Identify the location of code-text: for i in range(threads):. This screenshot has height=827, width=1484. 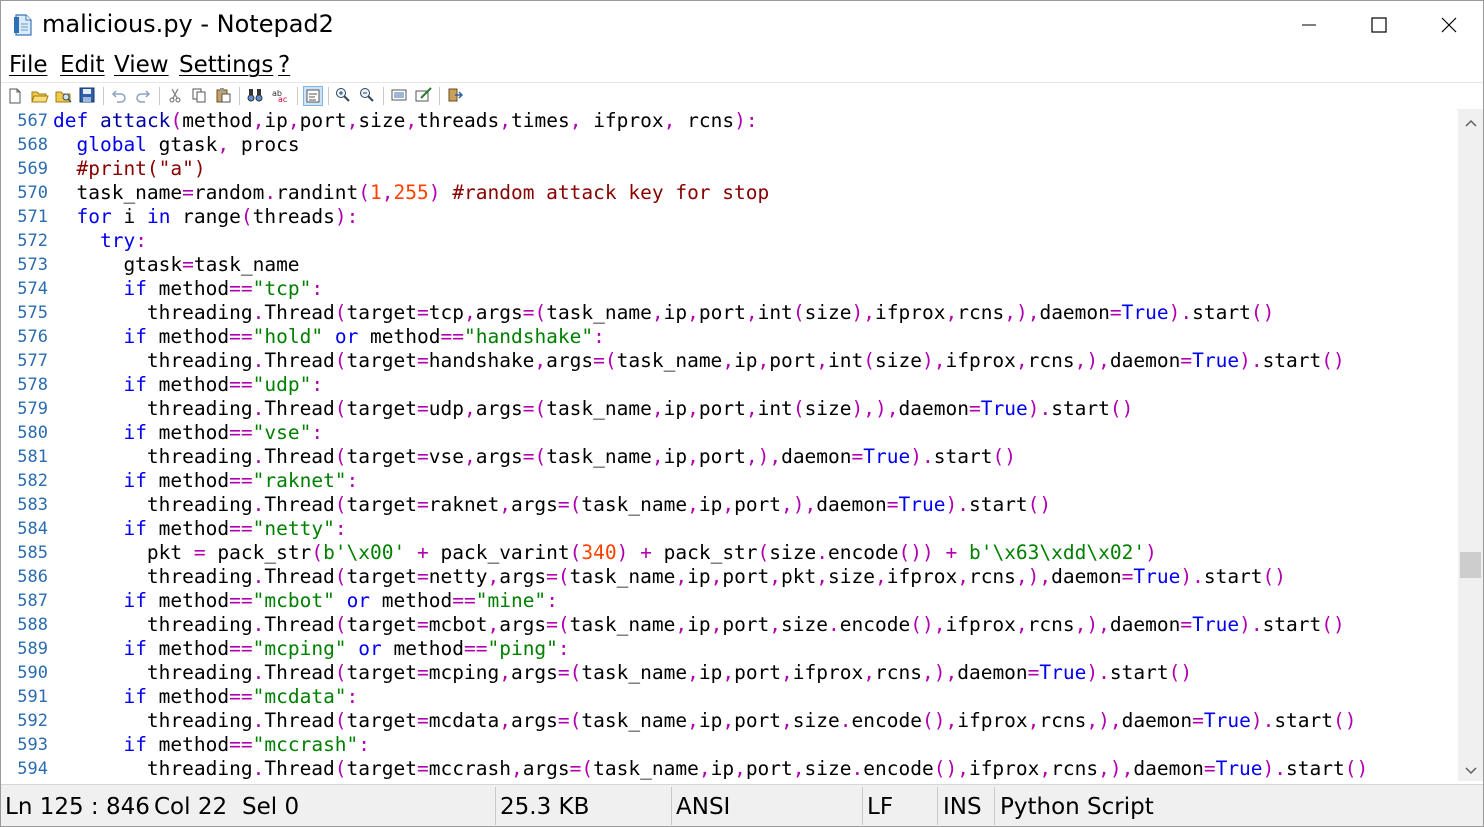
(217, 216).